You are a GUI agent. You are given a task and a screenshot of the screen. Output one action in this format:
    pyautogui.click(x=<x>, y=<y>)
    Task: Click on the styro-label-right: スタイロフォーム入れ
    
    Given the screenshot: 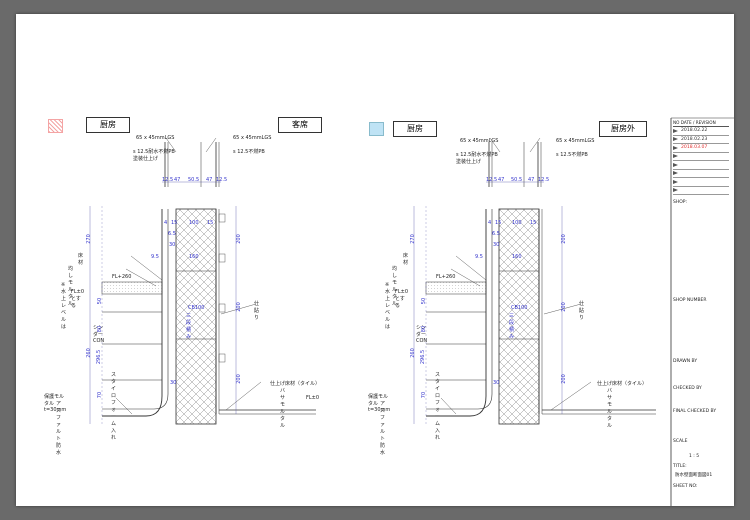 What is the action you would take?
    pyautogui.click(x=438, y=406)
    